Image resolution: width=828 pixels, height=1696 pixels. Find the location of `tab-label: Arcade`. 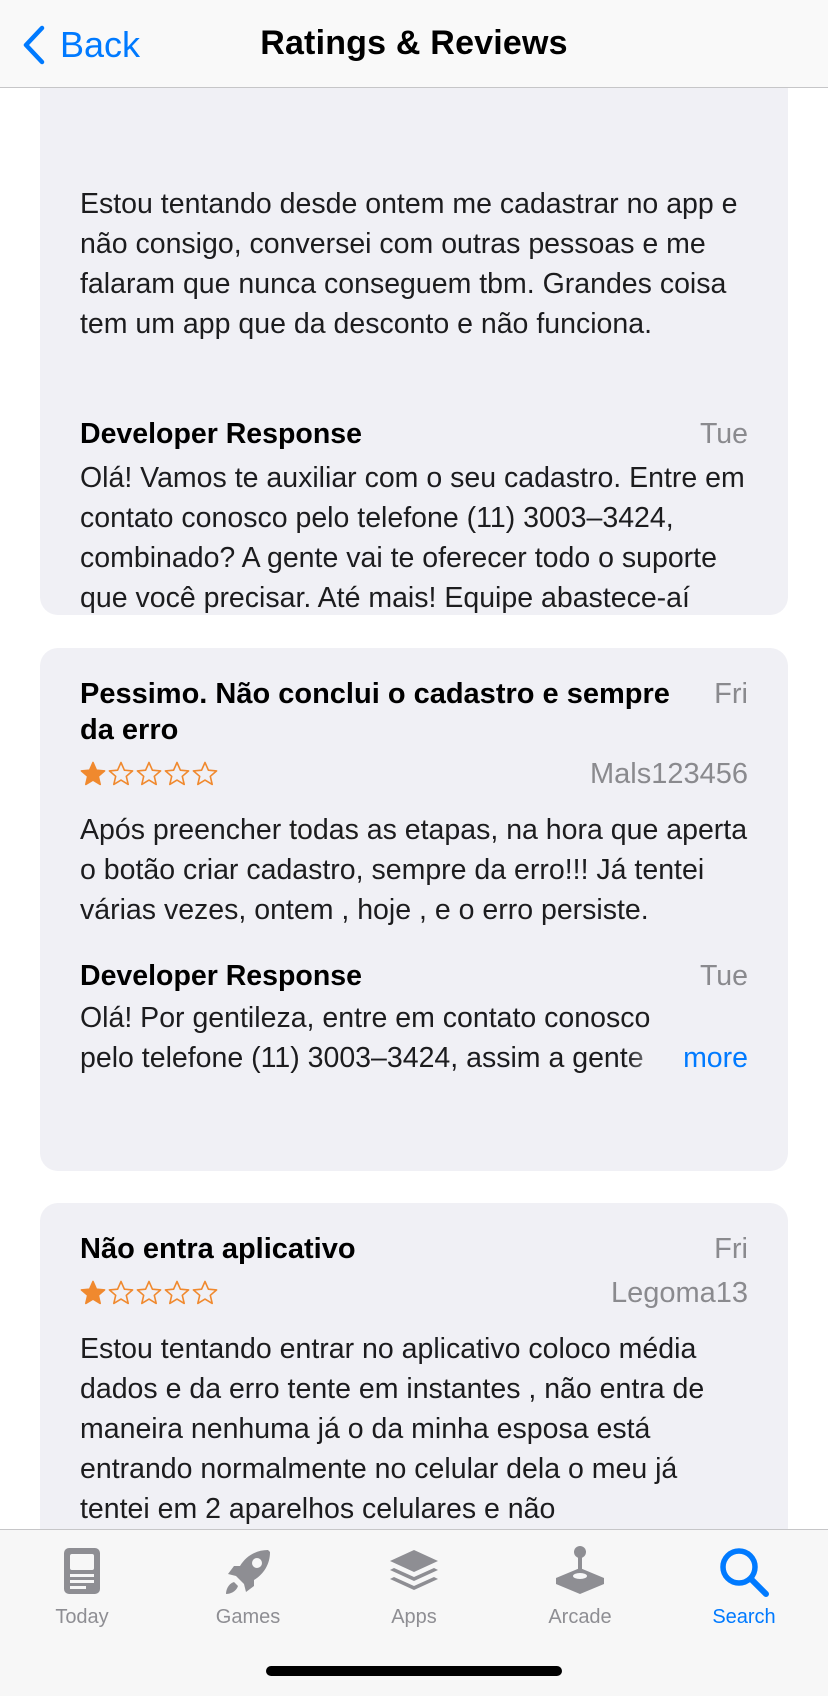

tab-label: Arcade is located at coordinates (580, 1617).